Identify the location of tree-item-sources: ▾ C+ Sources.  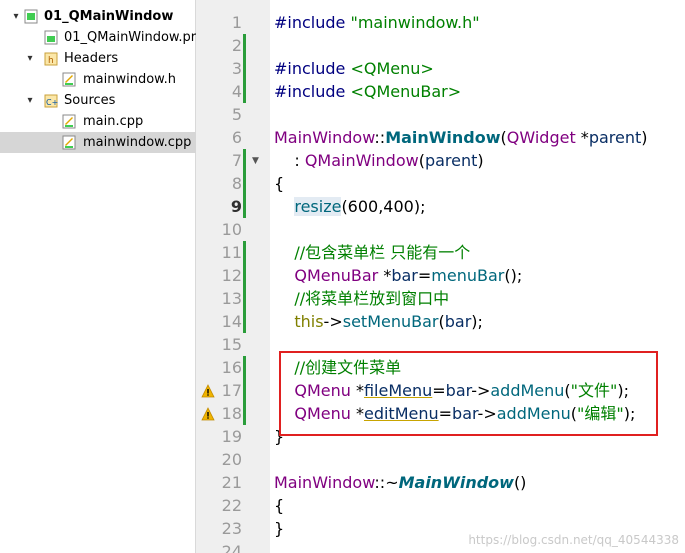
(98, 100).